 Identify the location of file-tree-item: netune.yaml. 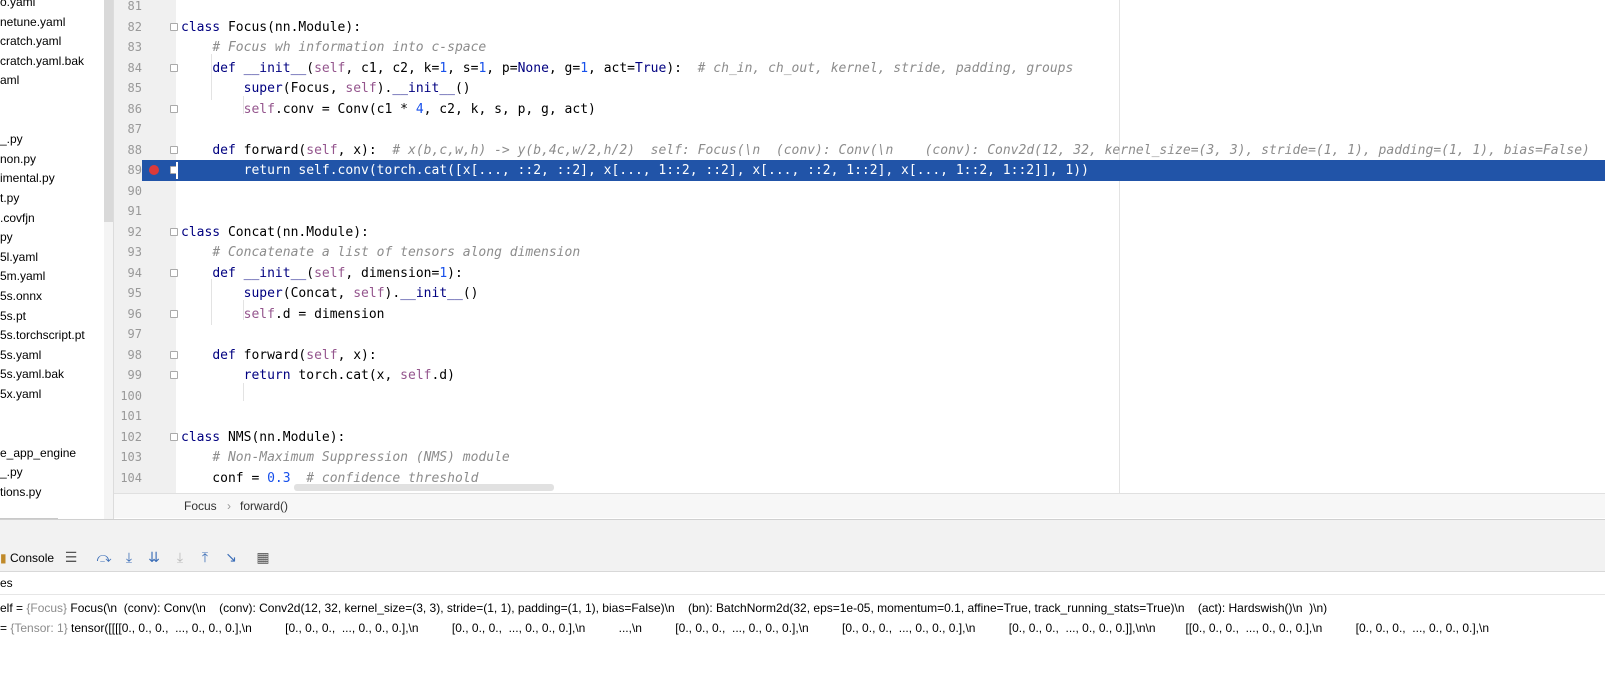
(32, 22).